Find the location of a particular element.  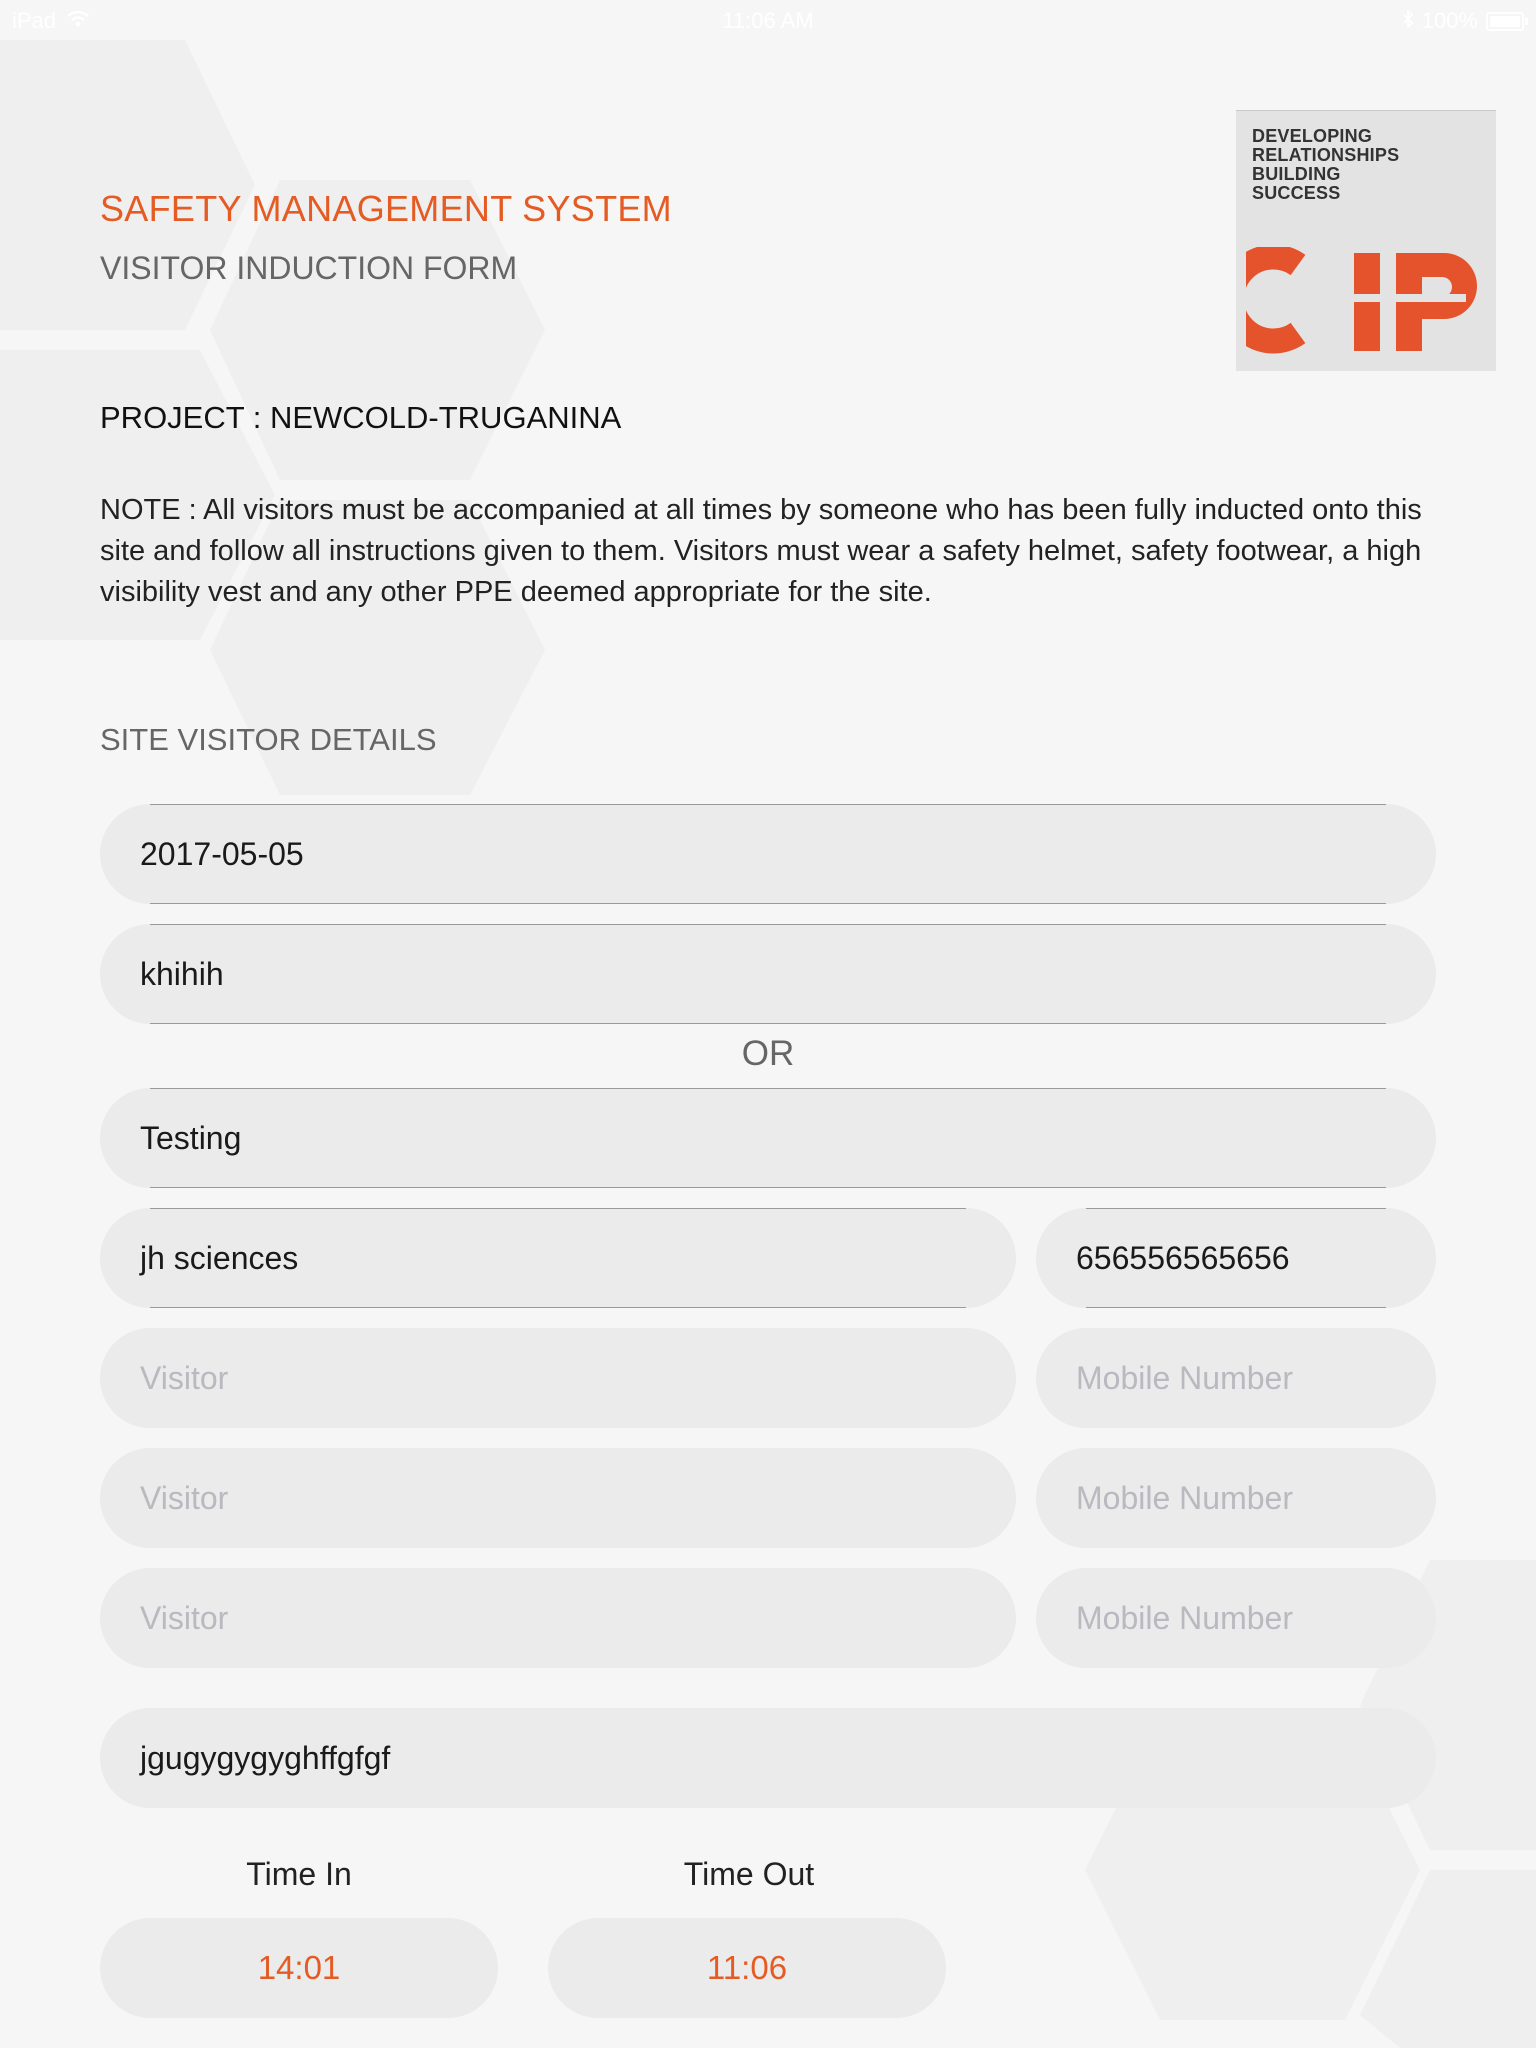

visitor-name-value-1: jh sciences is located at coordinates (219, 1257).